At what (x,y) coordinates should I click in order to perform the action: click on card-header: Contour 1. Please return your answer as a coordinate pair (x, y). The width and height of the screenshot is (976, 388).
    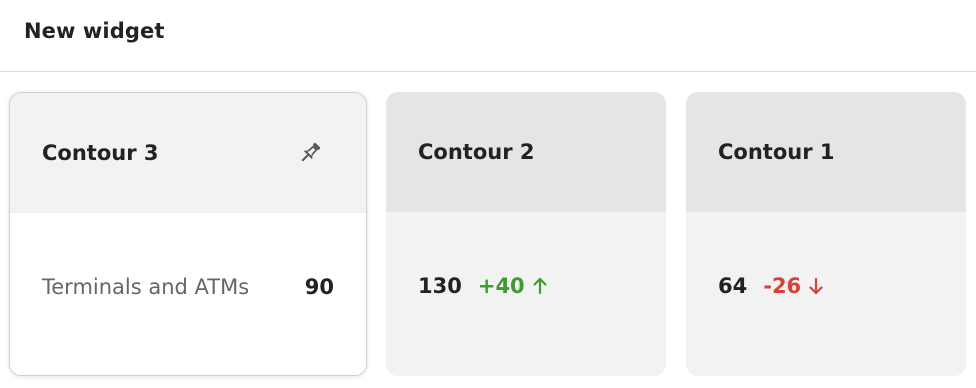
    Looking at the image, I should click on (826, 152).